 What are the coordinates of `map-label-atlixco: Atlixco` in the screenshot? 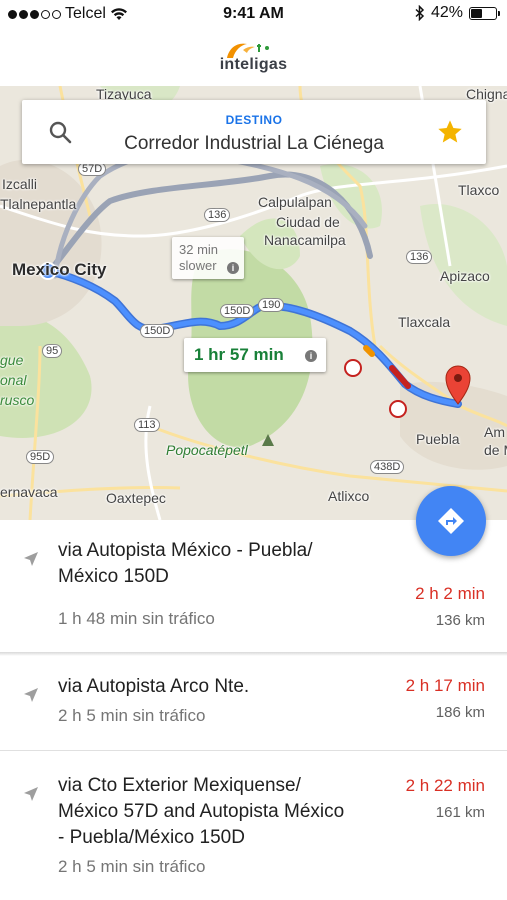 It's located at (349, 496).